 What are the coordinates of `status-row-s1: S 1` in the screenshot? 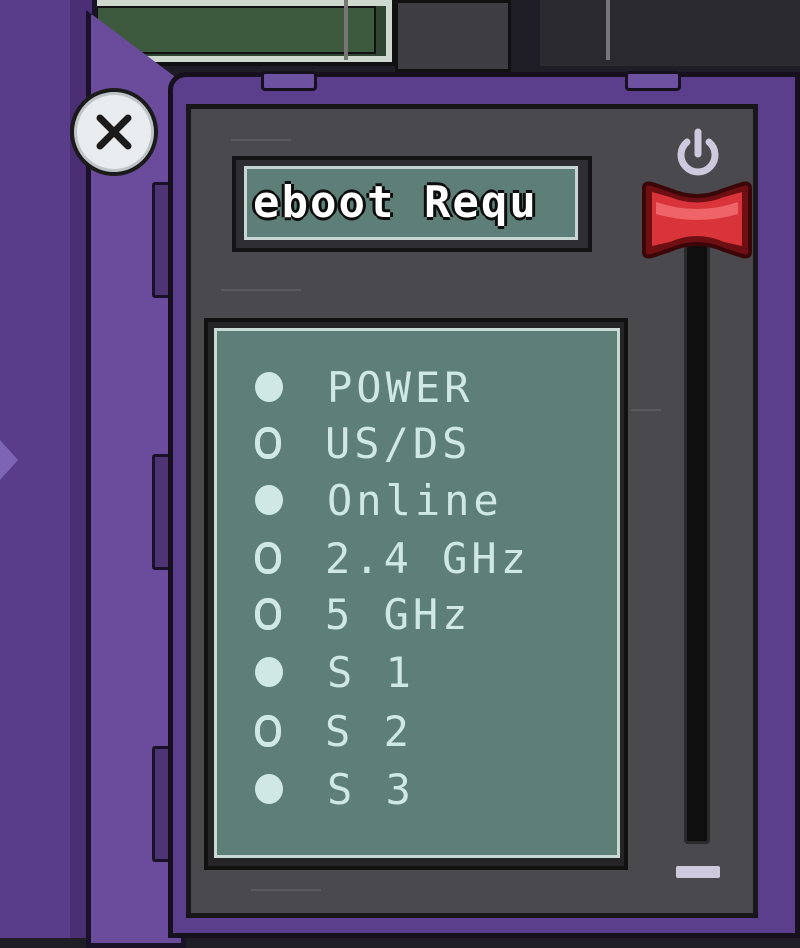 It's located at (335, 672).